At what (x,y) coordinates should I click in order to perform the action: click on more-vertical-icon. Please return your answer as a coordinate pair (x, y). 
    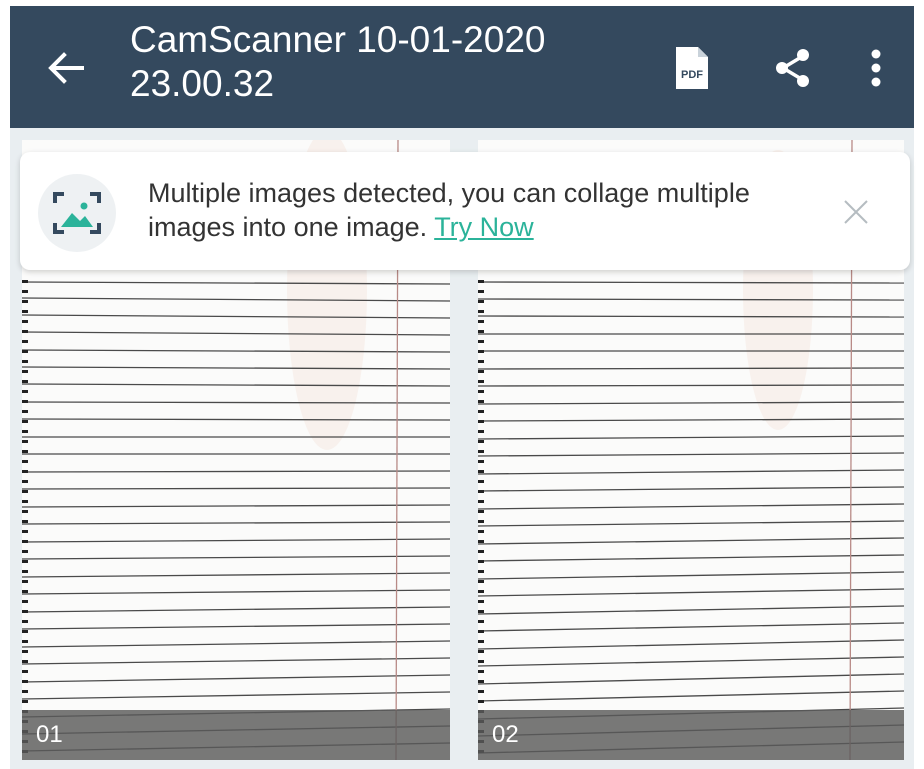
    Looking at the image, I should click on (876, 68).